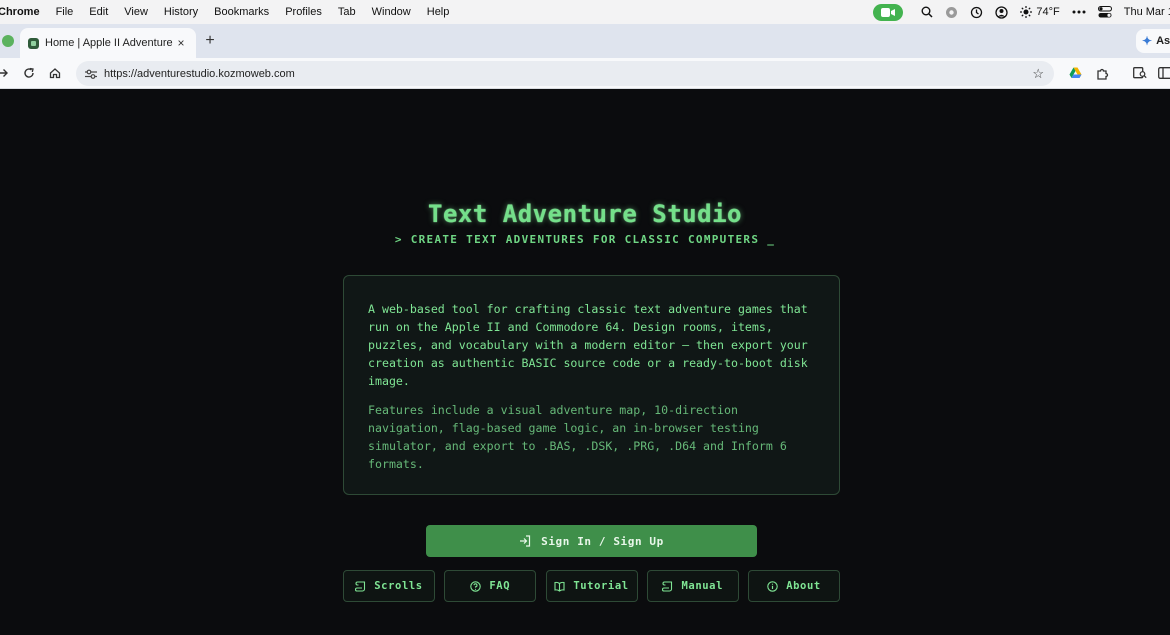 Image resolution: width=1170 pixels, height=635 pixels. I want to click on reading-list-icon, so click(1140, 73).